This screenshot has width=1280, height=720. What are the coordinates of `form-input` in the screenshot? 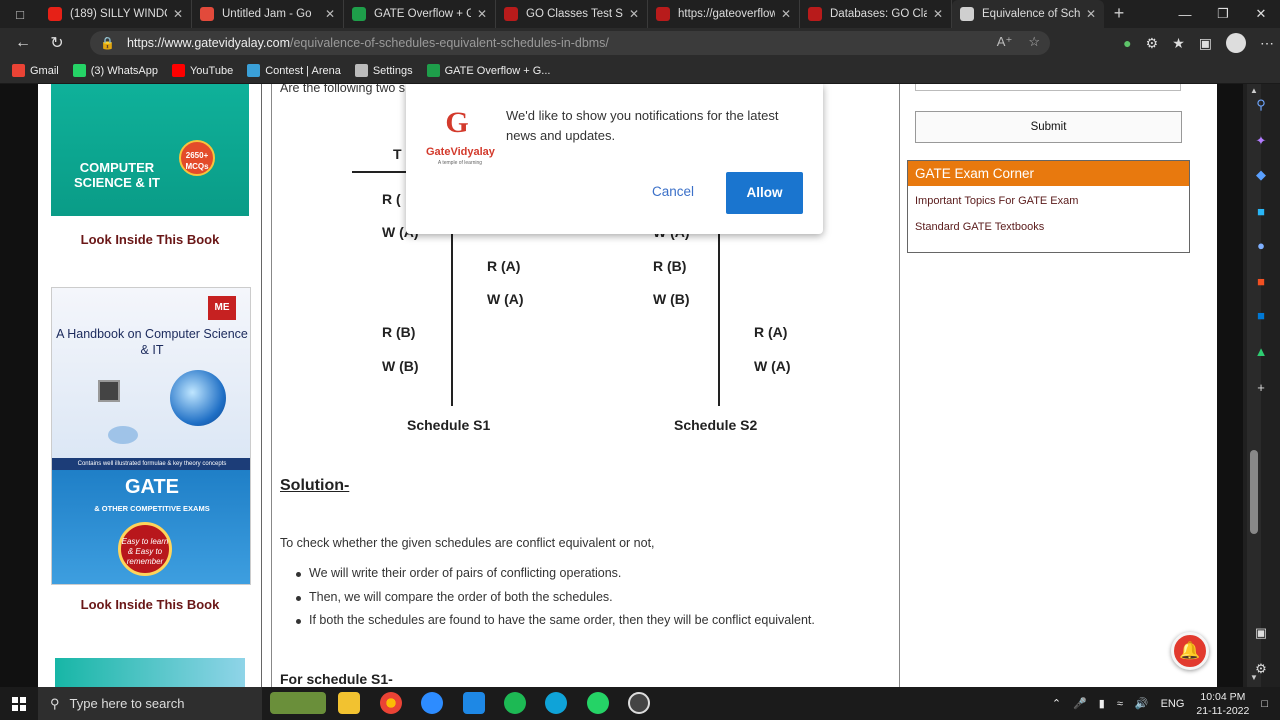 It's located at (1048, 87).